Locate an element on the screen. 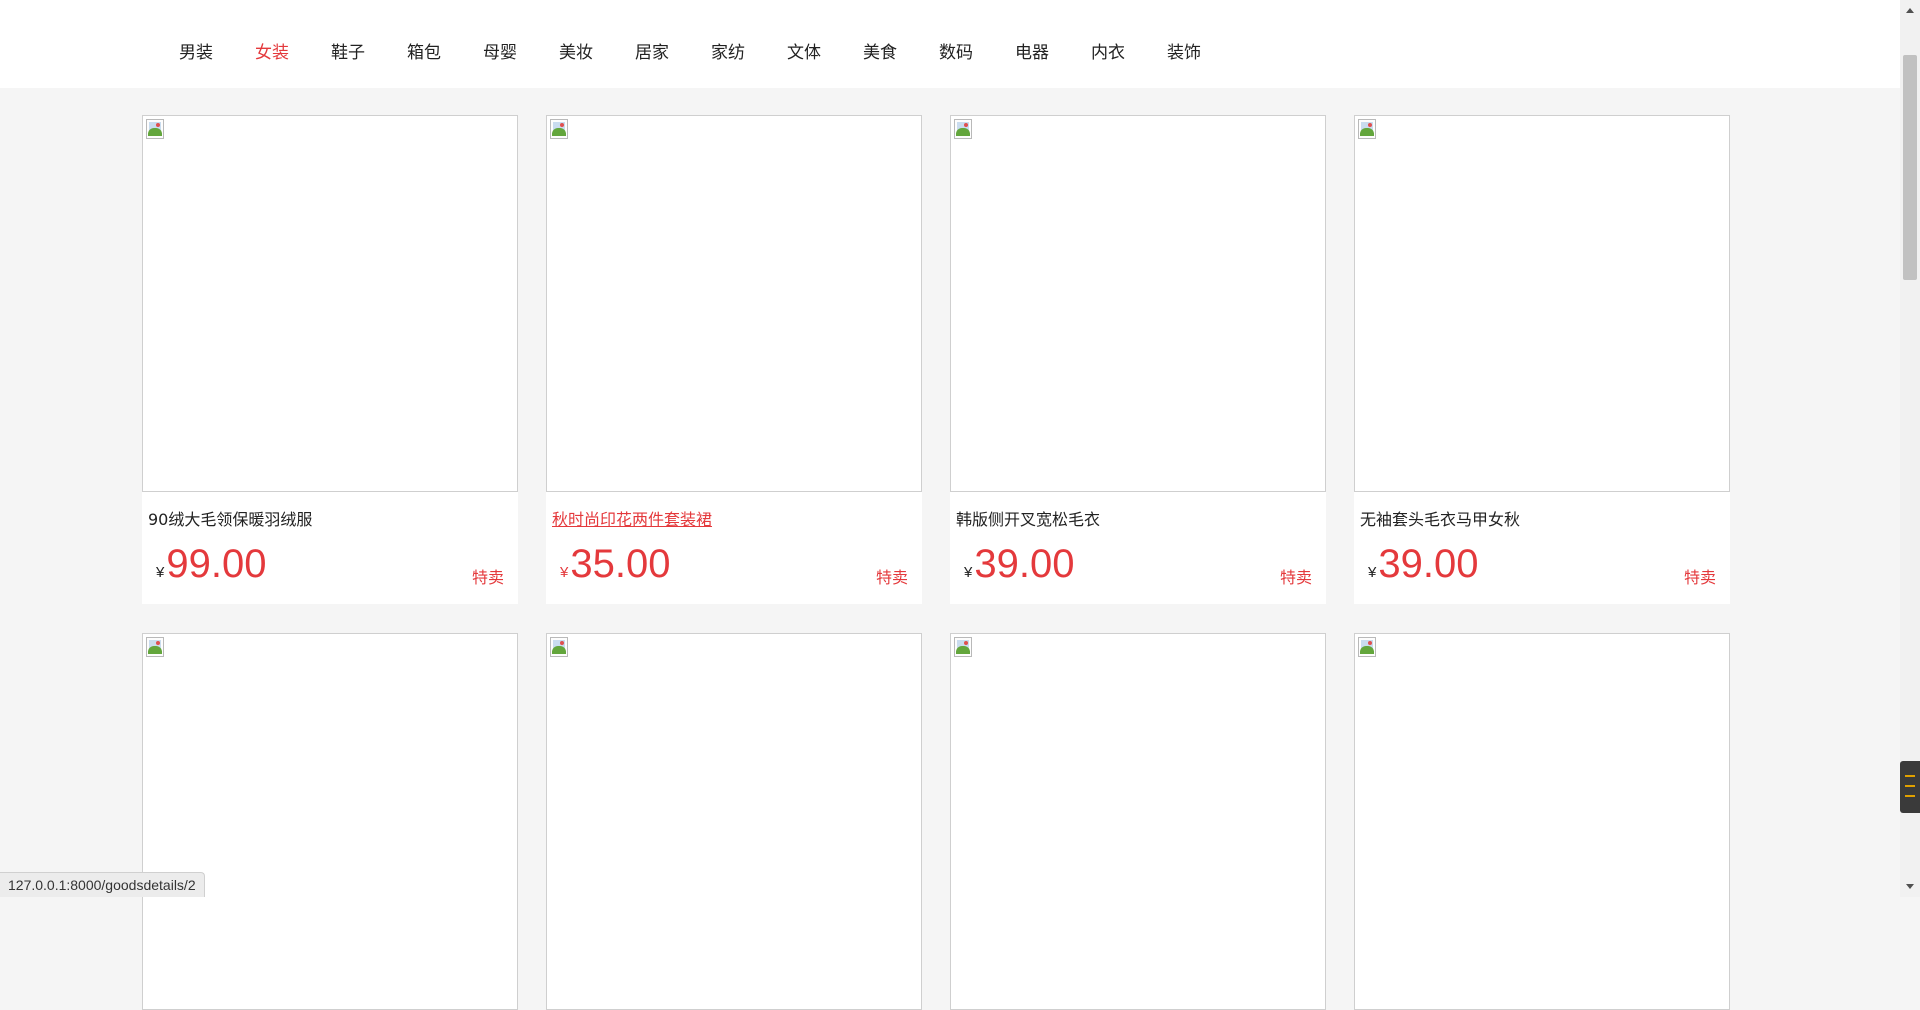 Image resolution: width=1920 pixels, height=1010 pixels. product-price: ¥99.00 is located at coordinates (211, 564).